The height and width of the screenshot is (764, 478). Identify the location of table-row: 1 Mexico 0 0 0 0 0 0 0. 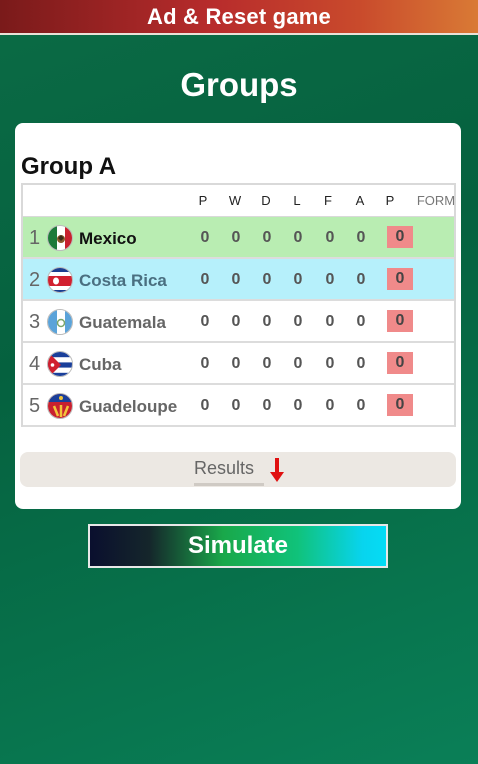
(238, 238).